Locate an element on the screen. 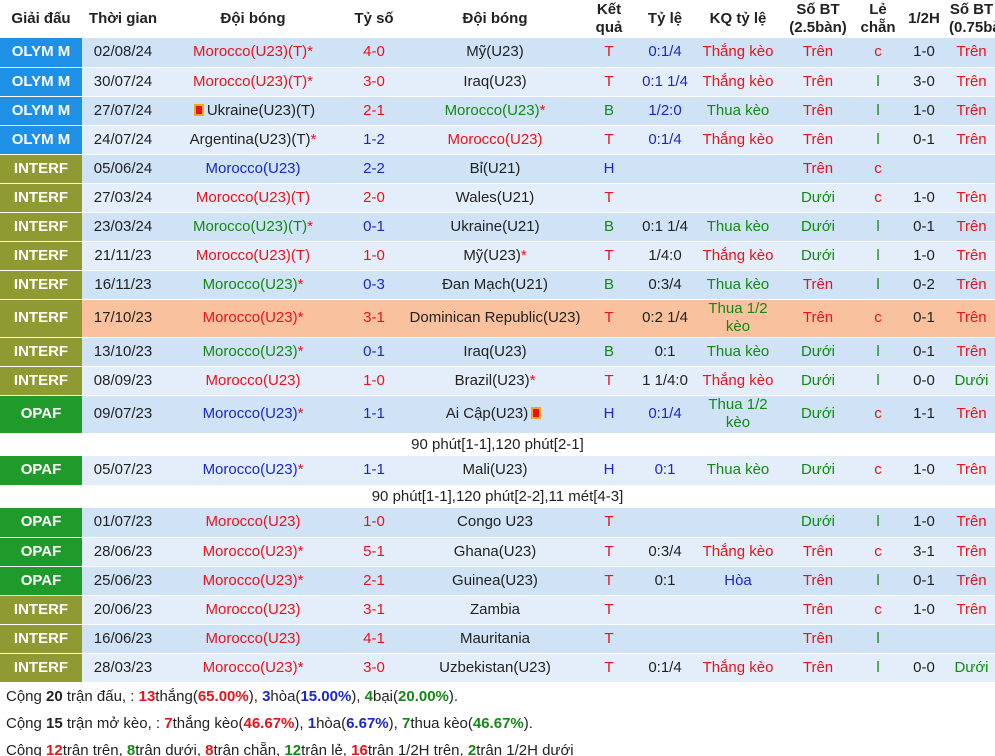  summary-text: trận chẵn, is located at coordinates (249, 748).